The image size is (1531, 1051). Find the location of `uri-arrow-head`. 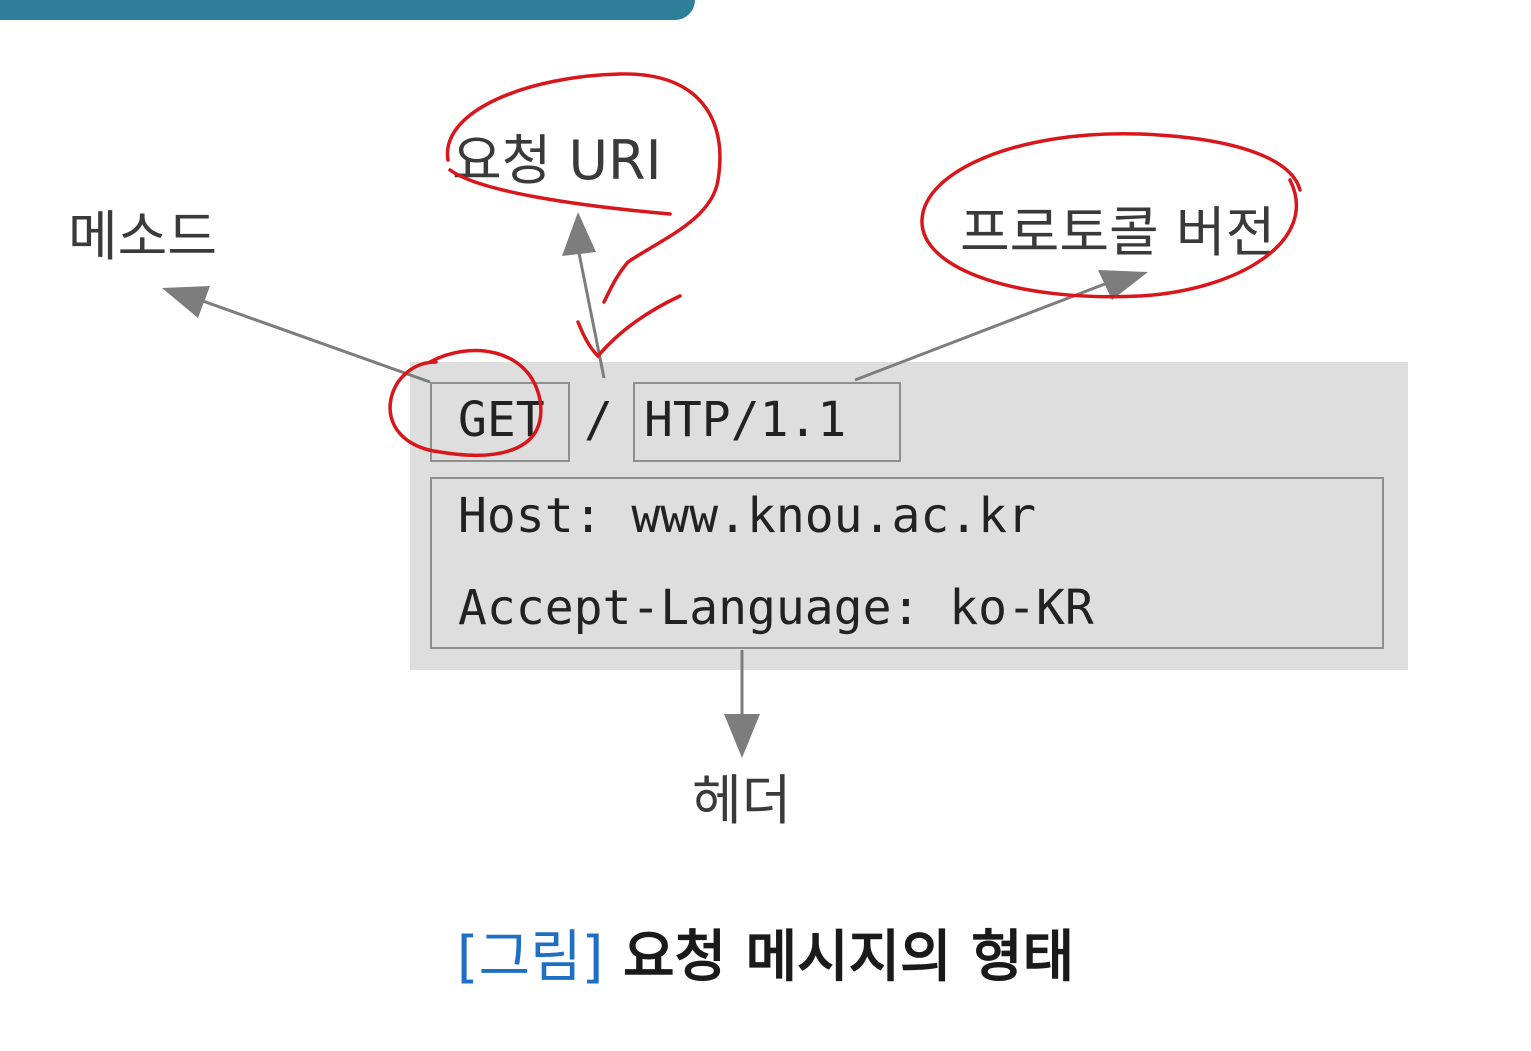

uri-arrow-head is located at coordinates (579, 234).